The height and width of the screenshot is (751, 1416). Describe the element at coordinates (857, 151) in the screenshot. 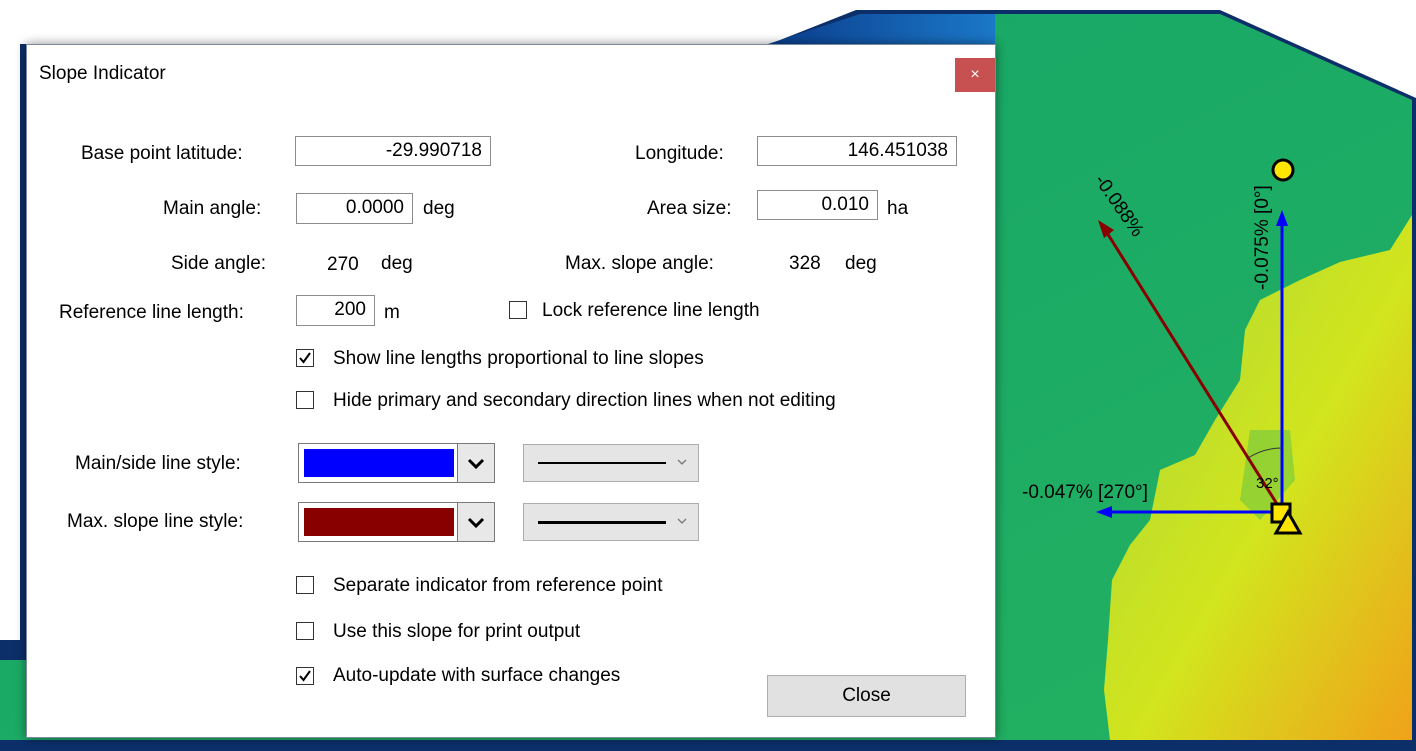

I see `longitude-input: 146.451038` at that location.